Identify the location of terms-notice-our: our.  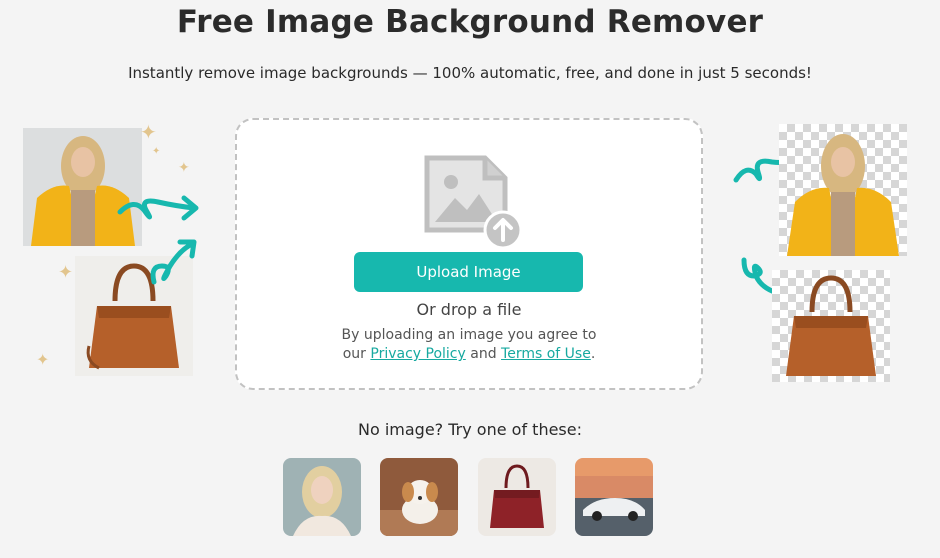
(354, 354).